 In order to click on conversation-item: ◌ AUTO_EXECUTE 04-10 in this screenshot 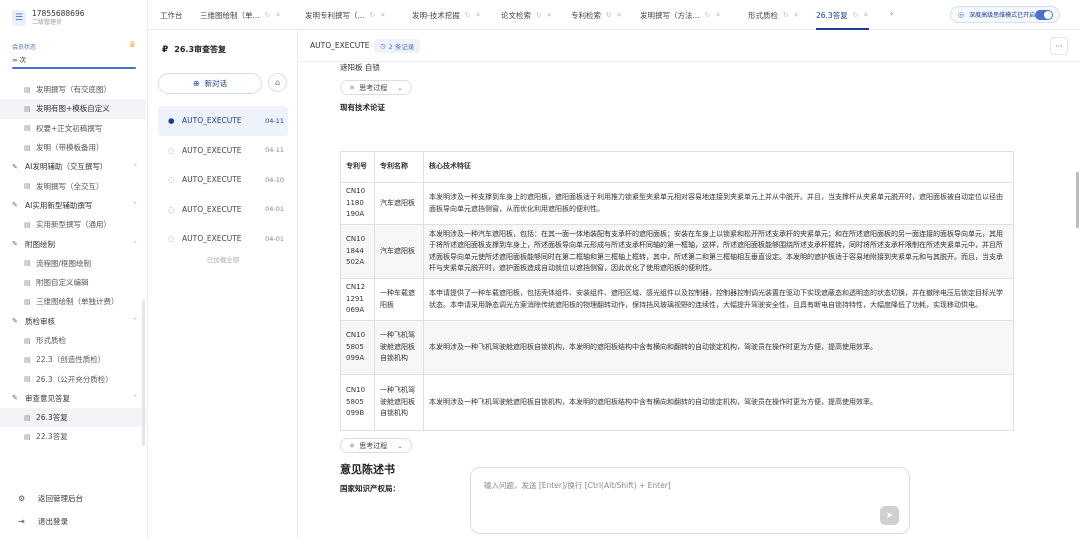, I will do `click(223, 180)`.